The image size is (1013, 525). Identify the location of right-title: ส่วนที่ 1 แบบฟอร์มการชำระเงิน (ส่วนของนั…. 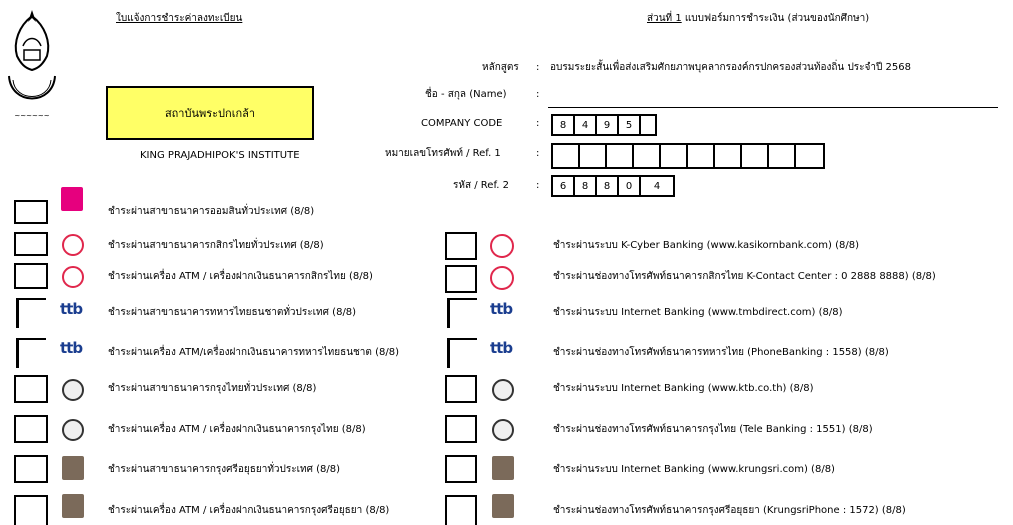
(758, 19).